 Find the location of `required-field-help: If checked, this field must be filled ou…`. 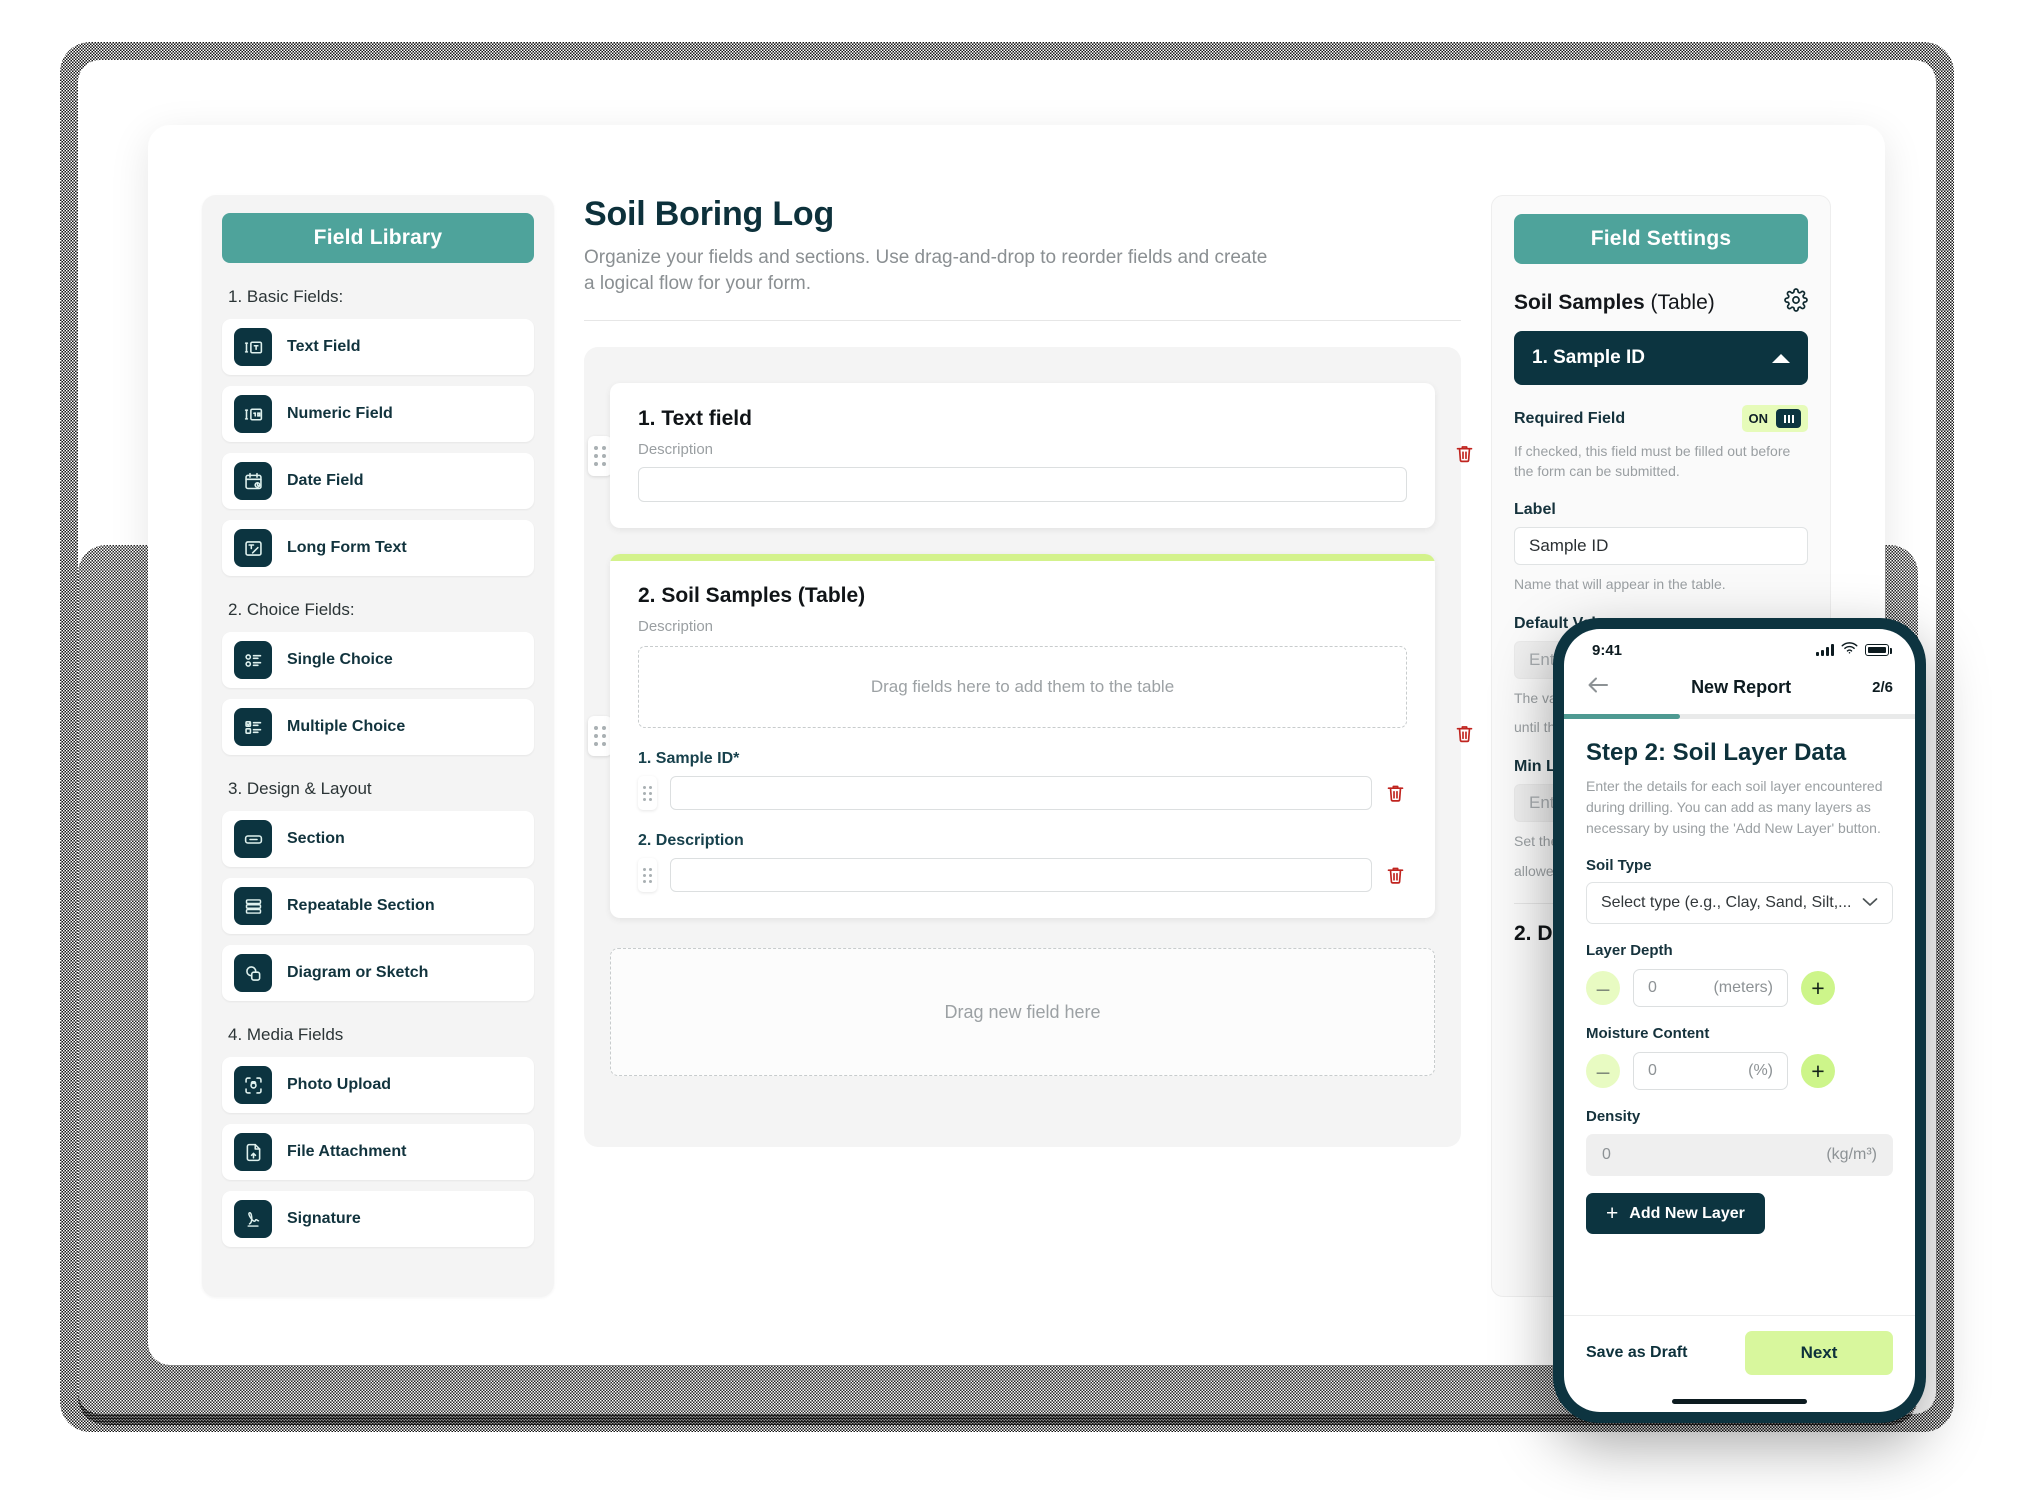

required-field-help: If checked, this field must be filled ou… is located at coordinates (1652, 461).